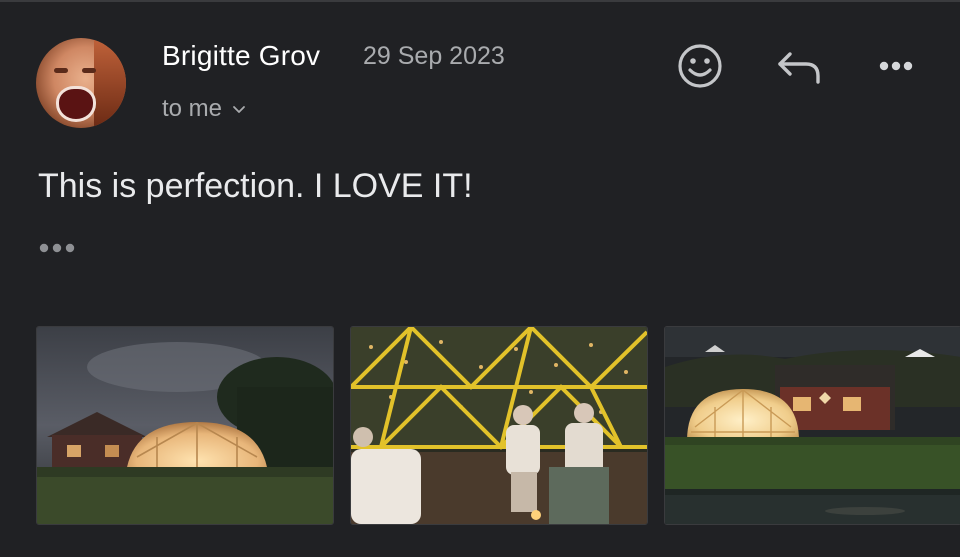 This screenshot has height=557, width=960. What do you see at coordinates (896, 66) in the screenshot?
I see `more-horizontal-icon` at bounding box center [896, 66].